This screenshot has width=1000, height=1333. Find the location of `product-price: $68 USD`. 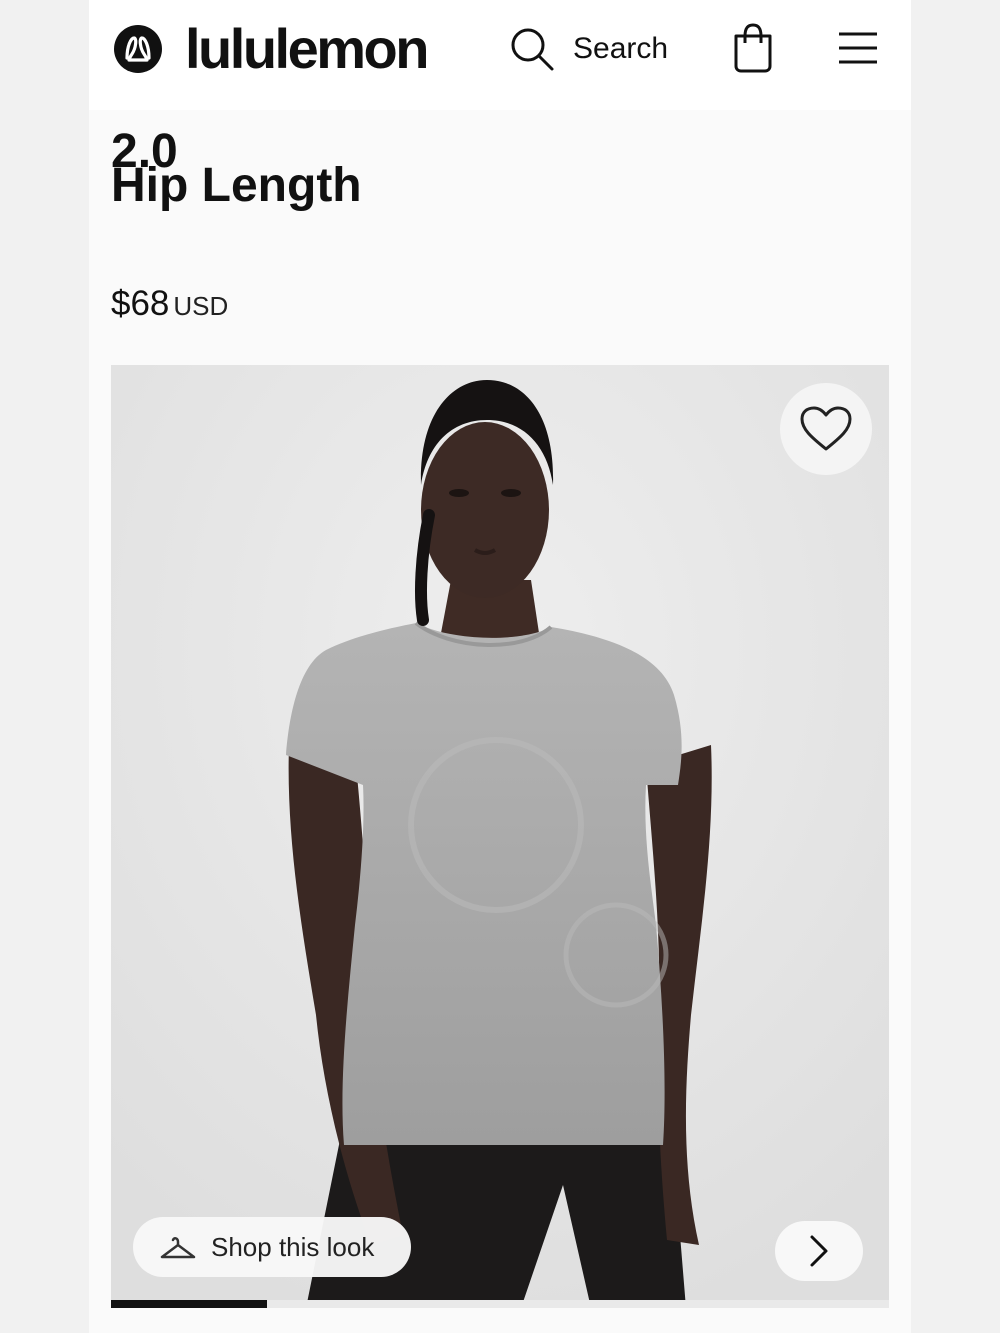

product-price: $68 USD is located at coordinates (169, 307).